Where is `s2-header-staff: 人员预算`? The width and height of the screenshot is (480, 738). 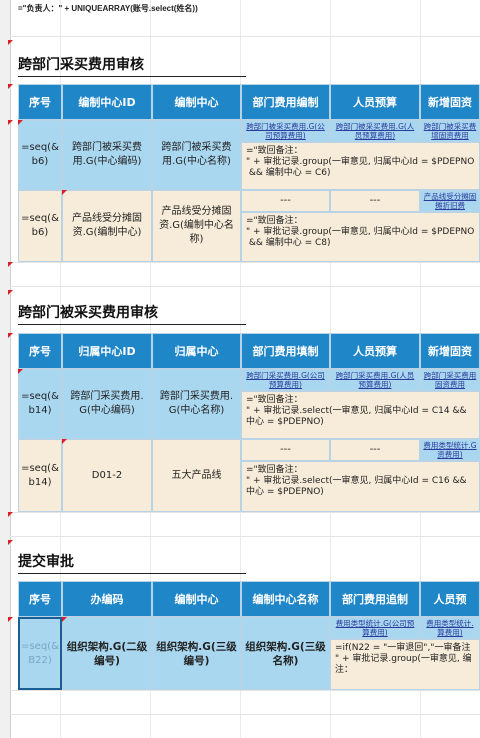 s2-header-staff: 人员预算 is located at coordinates (375, 351).